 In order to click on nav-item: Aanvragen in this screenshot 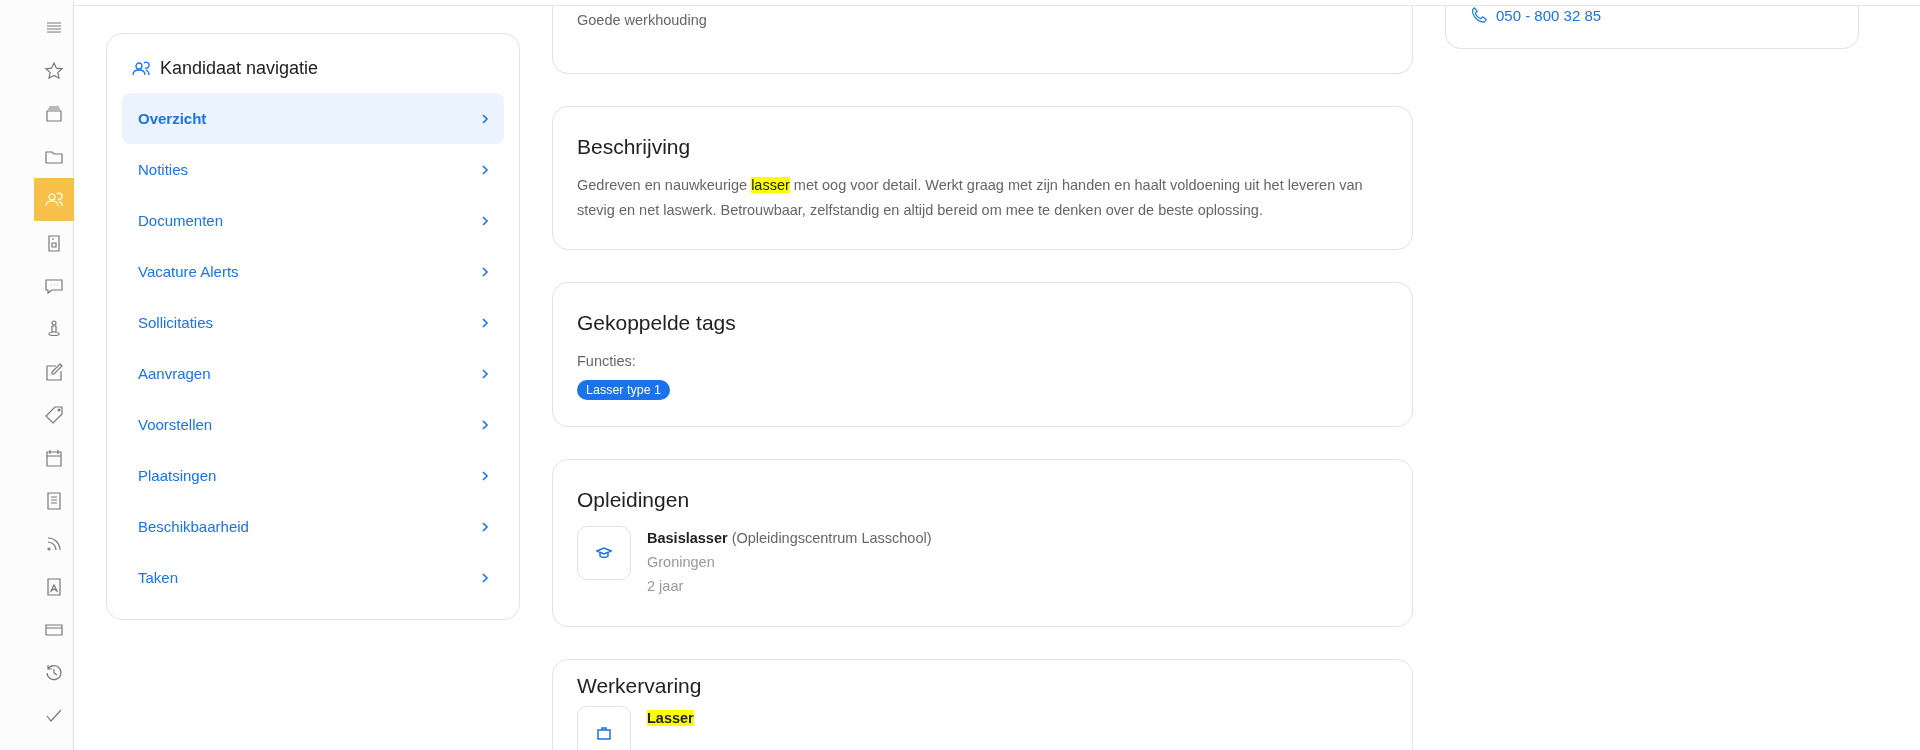, I will do `click(313, 373)`.